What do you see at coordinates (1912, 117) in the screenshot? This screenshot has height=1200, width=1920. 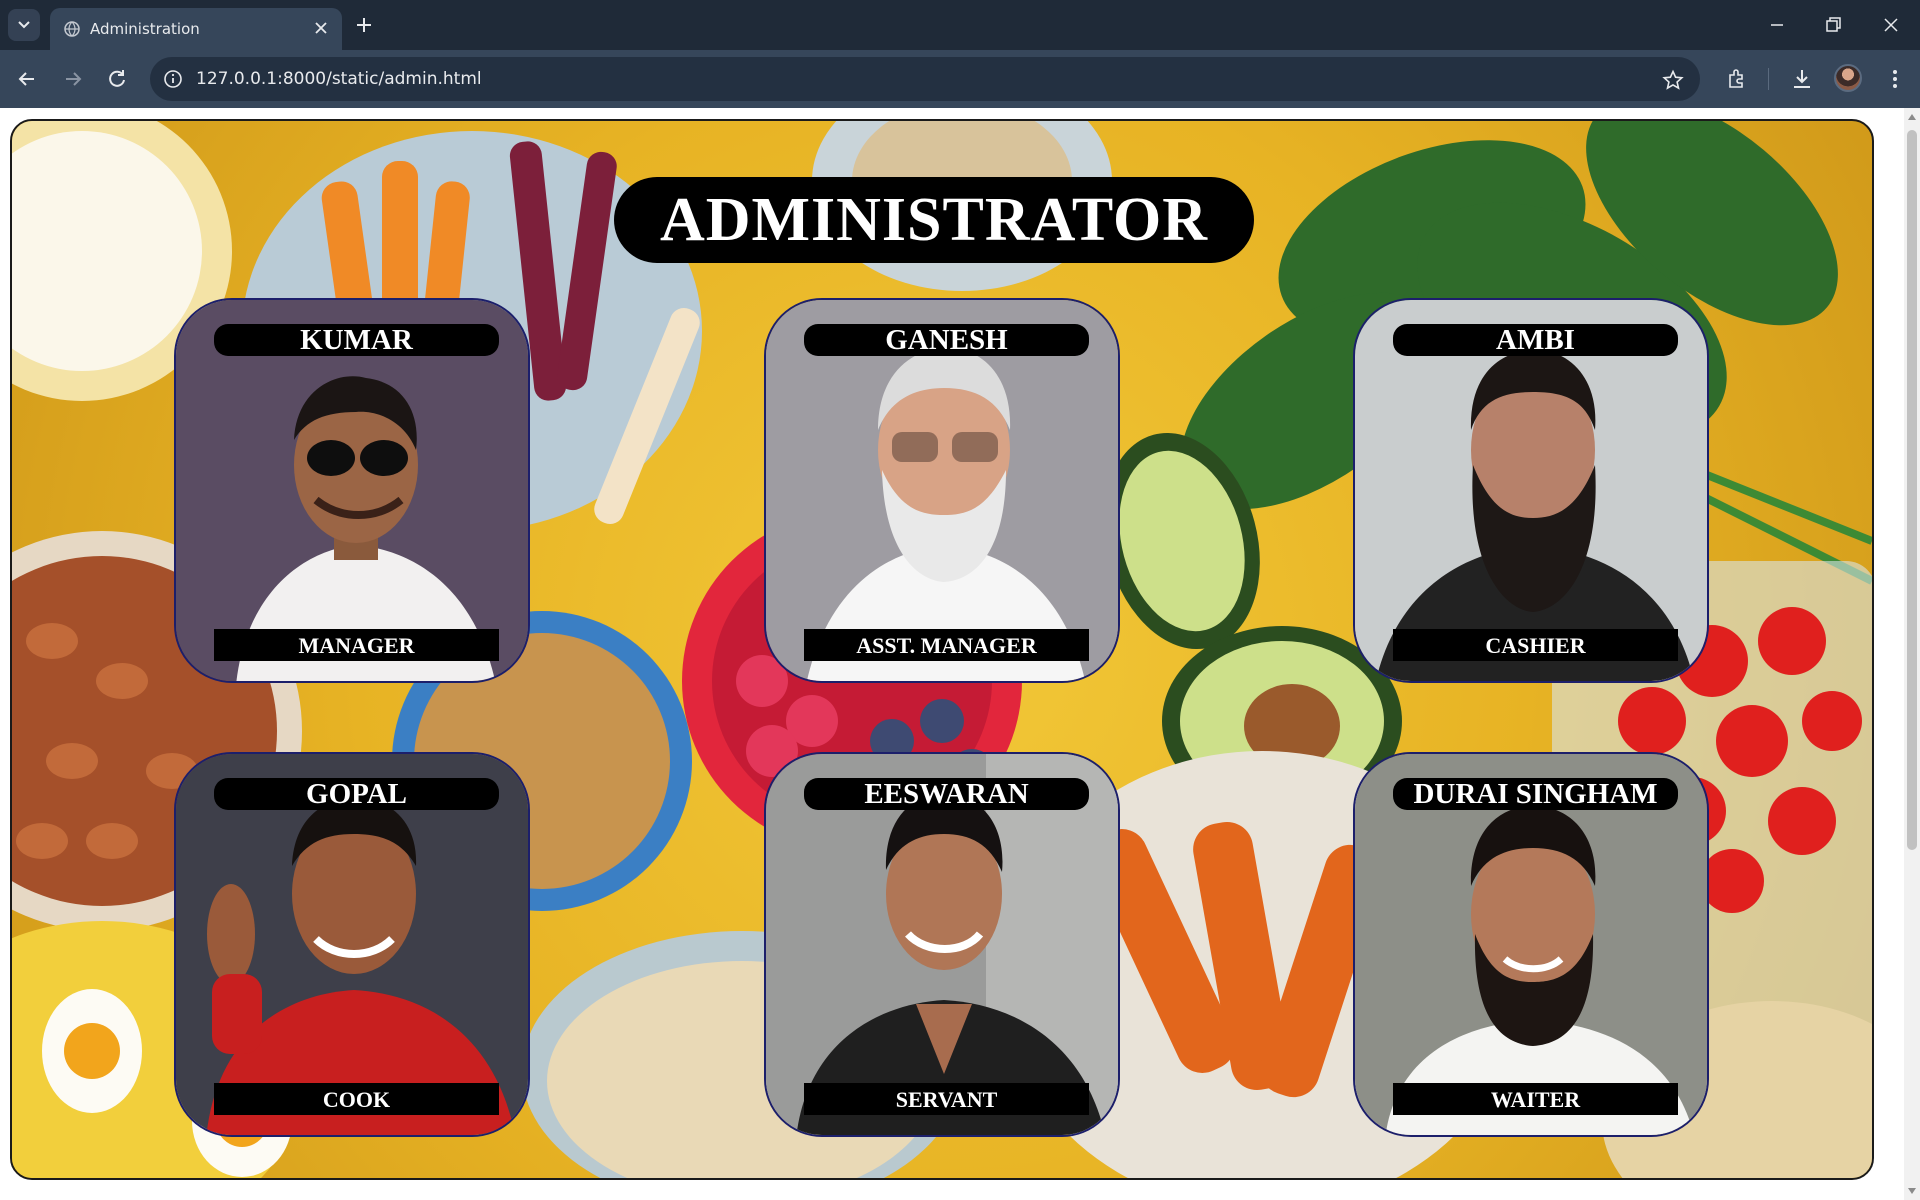 I see `scroll-up-arrow-icon` at bounding box center [1912, 117].